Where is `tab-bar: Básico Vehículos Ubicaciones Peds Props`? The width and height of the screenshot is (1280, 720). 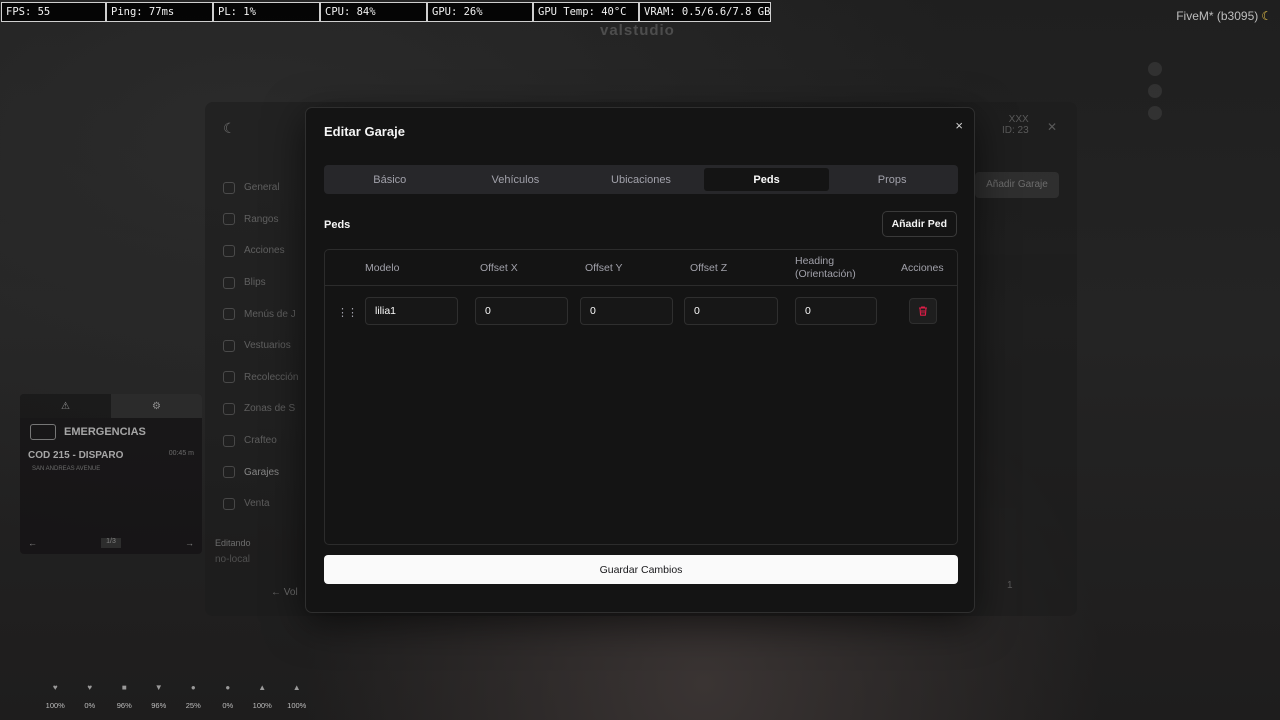 tab-bar: Básico Vehículos Ubicaciones Peds Props is located at coordinates (641, 179).